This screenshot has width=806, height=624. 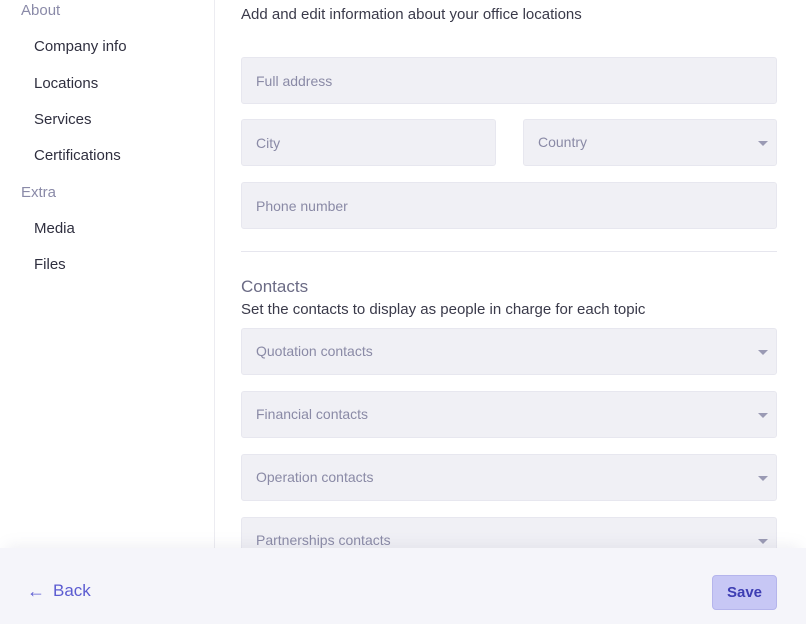 I want to click on city-input, so click(x=368, y=142).